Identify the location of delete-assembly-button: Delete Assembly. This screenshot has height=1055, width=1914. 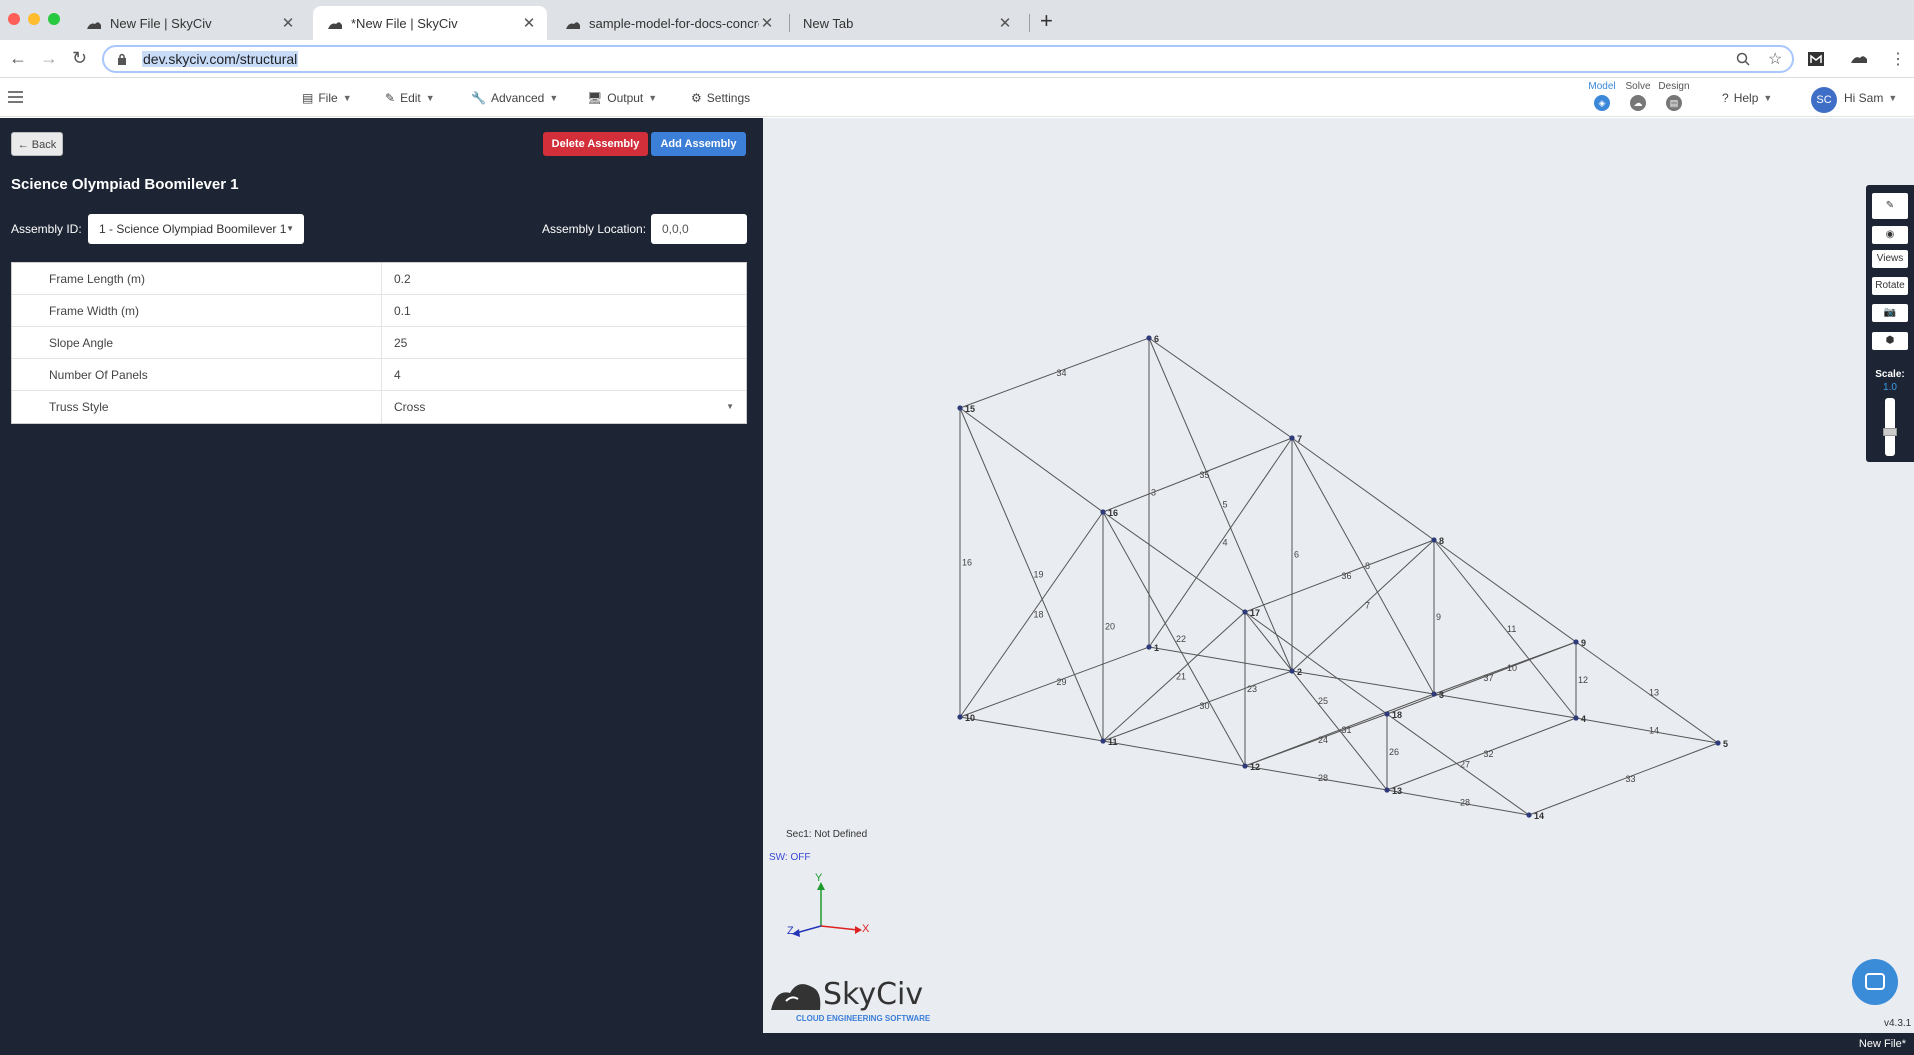
(595, 144).